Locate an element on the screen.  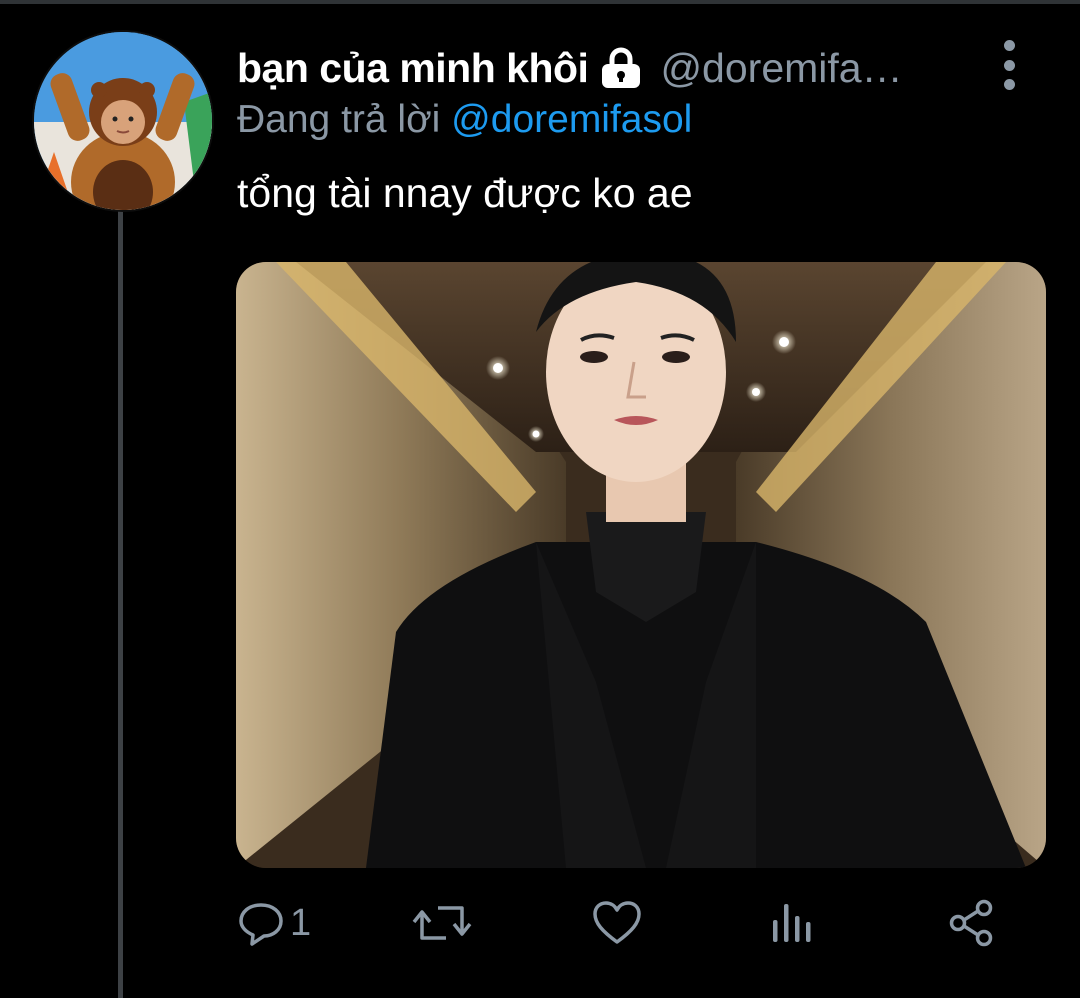
avatar-image is located at coordinates (123, 121).